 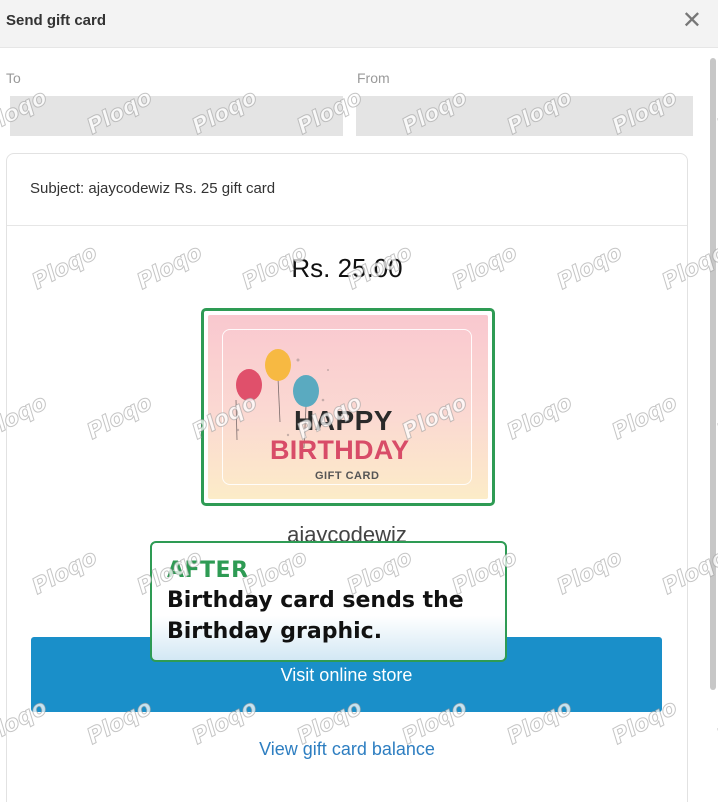 What do you see at coordinates (13, 78) in the screenshot?
I see `to-label: To` at bounding box center [13, 78].